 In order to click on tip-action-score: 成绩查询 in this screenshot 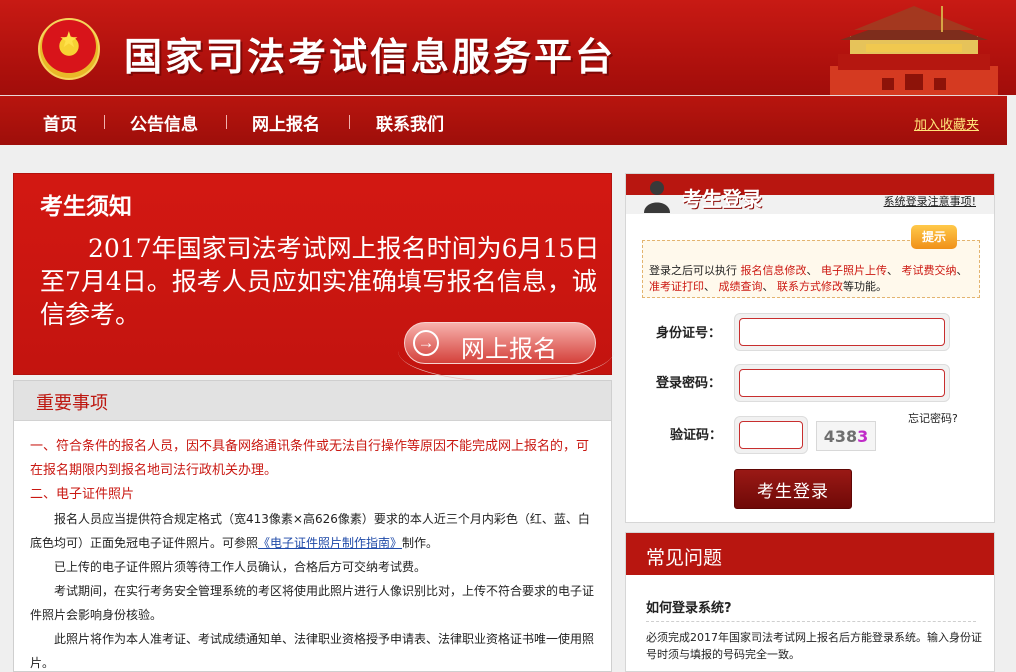, I will do `click(740, 286)`.